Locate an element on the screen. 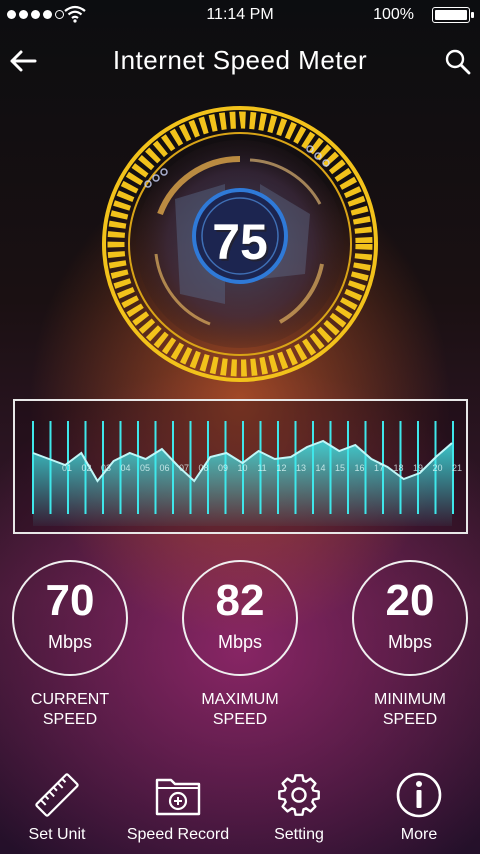 This screenshot has width=480, height=854. graph-tick-label: 17 is located at coordinates (379, 468).